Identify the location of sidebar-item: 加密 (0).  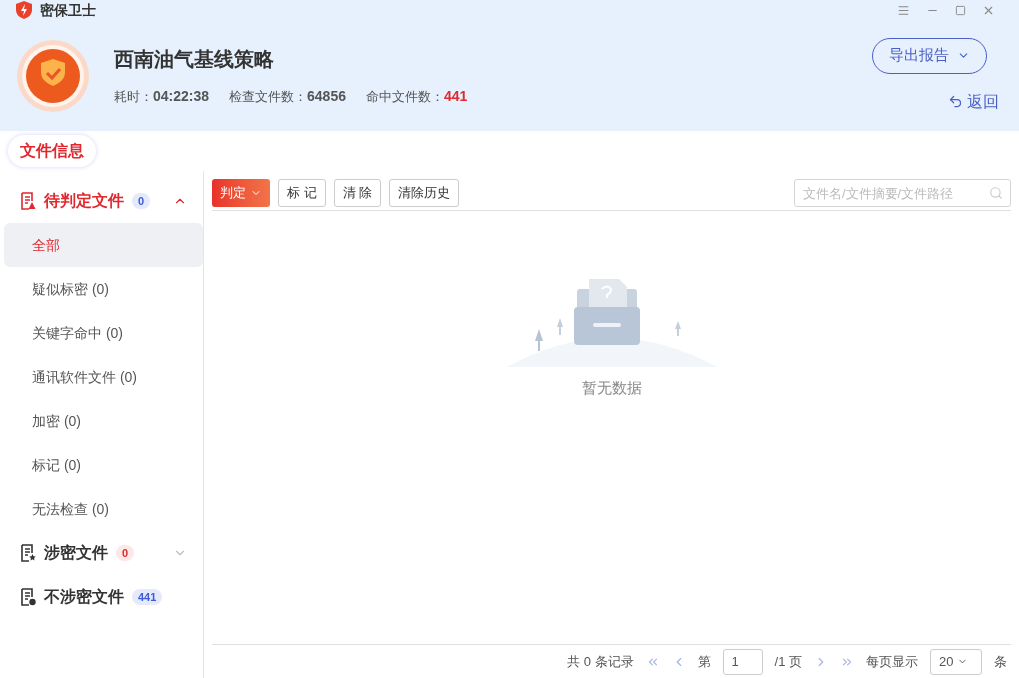
(103, 421).